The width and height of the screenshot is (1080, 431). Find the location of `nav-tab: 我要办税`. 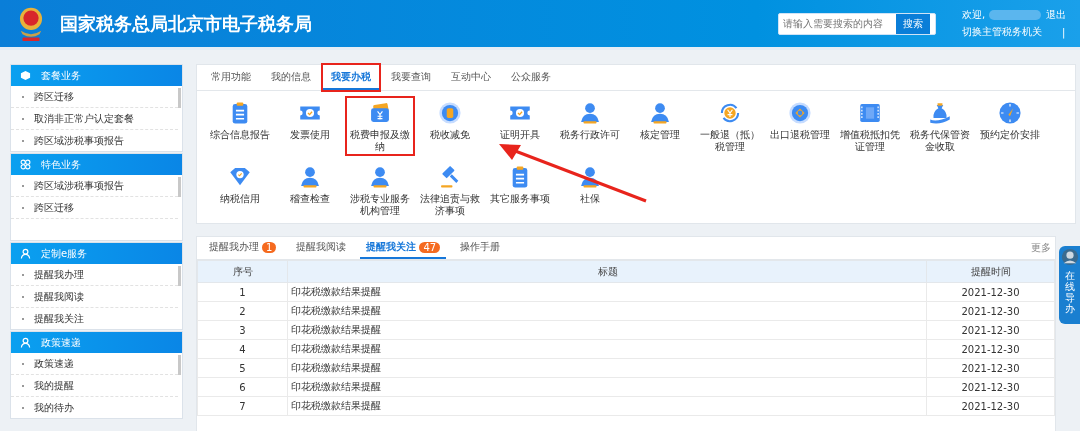

nav-tab: 我要办税 is located at coordinates (351, 77).